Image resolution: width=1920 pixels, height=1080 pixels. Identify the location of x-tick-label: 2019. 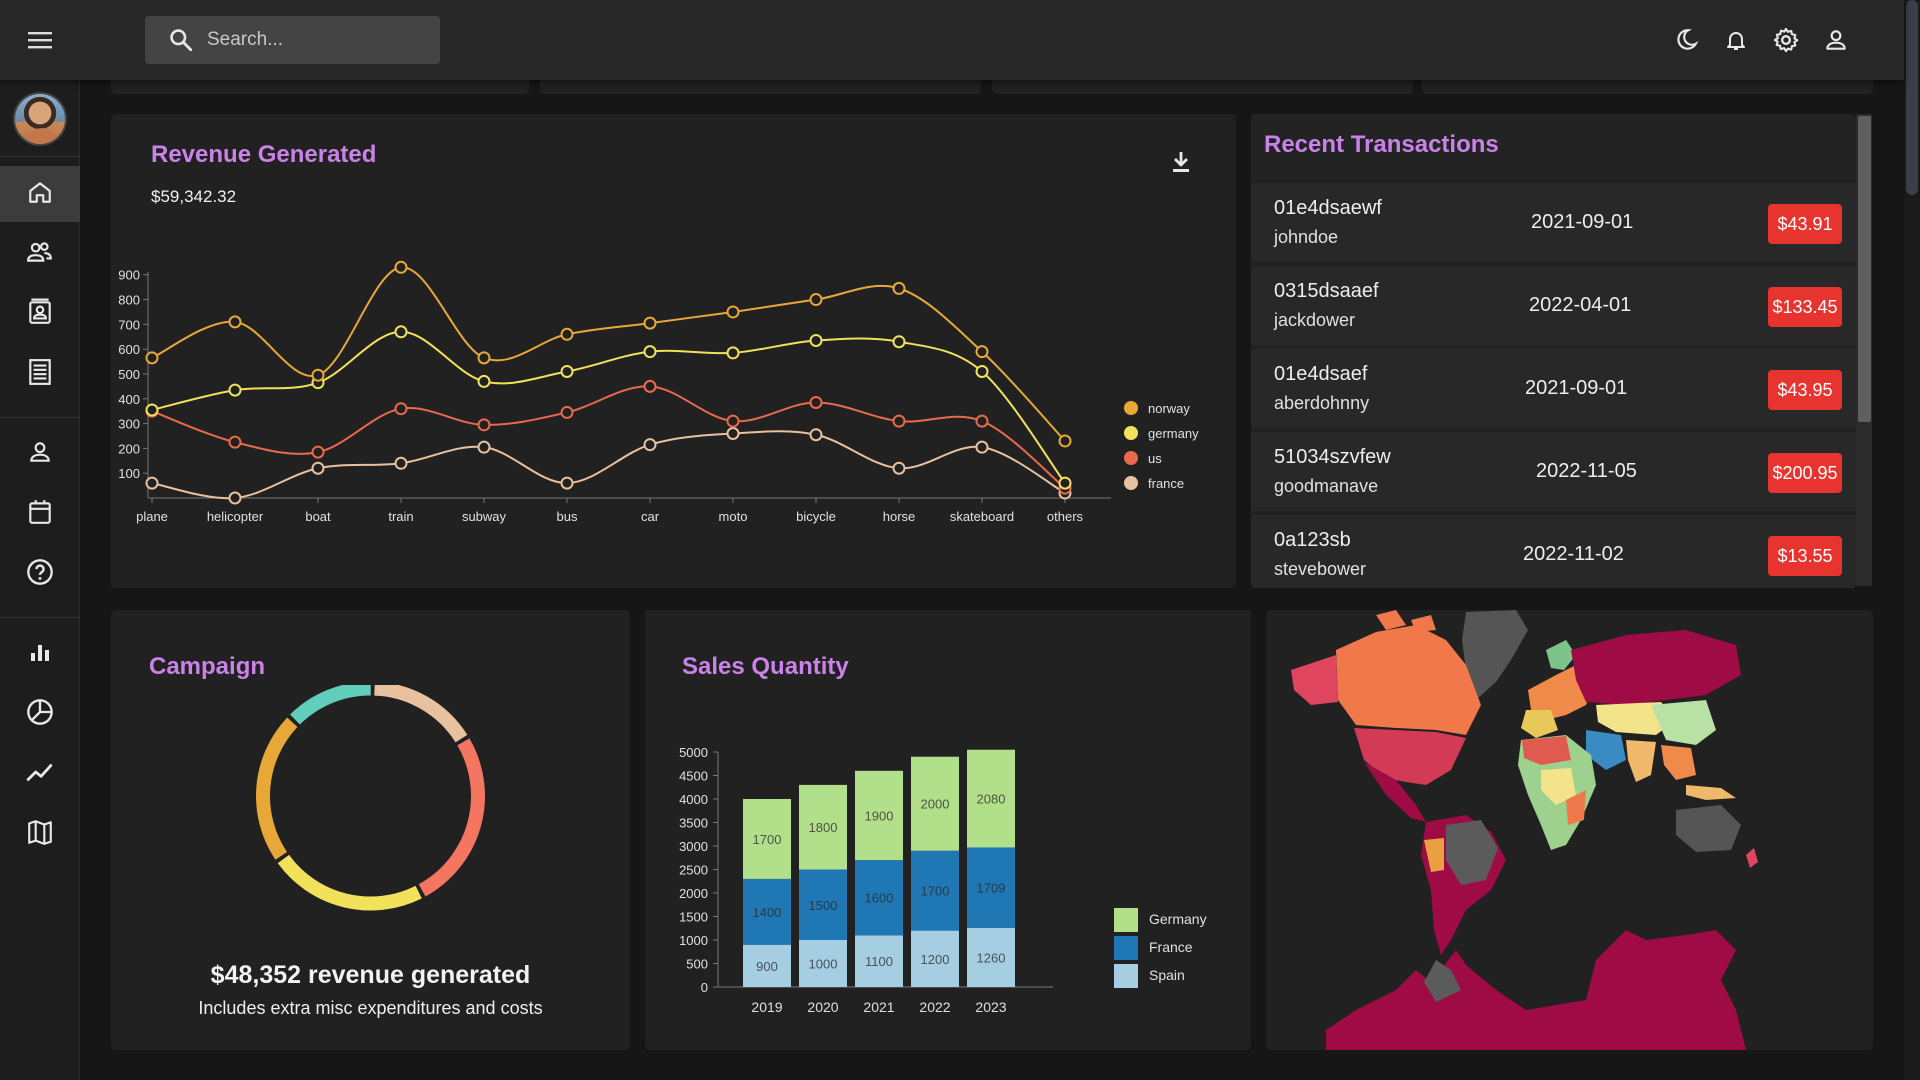
(766, 1007).